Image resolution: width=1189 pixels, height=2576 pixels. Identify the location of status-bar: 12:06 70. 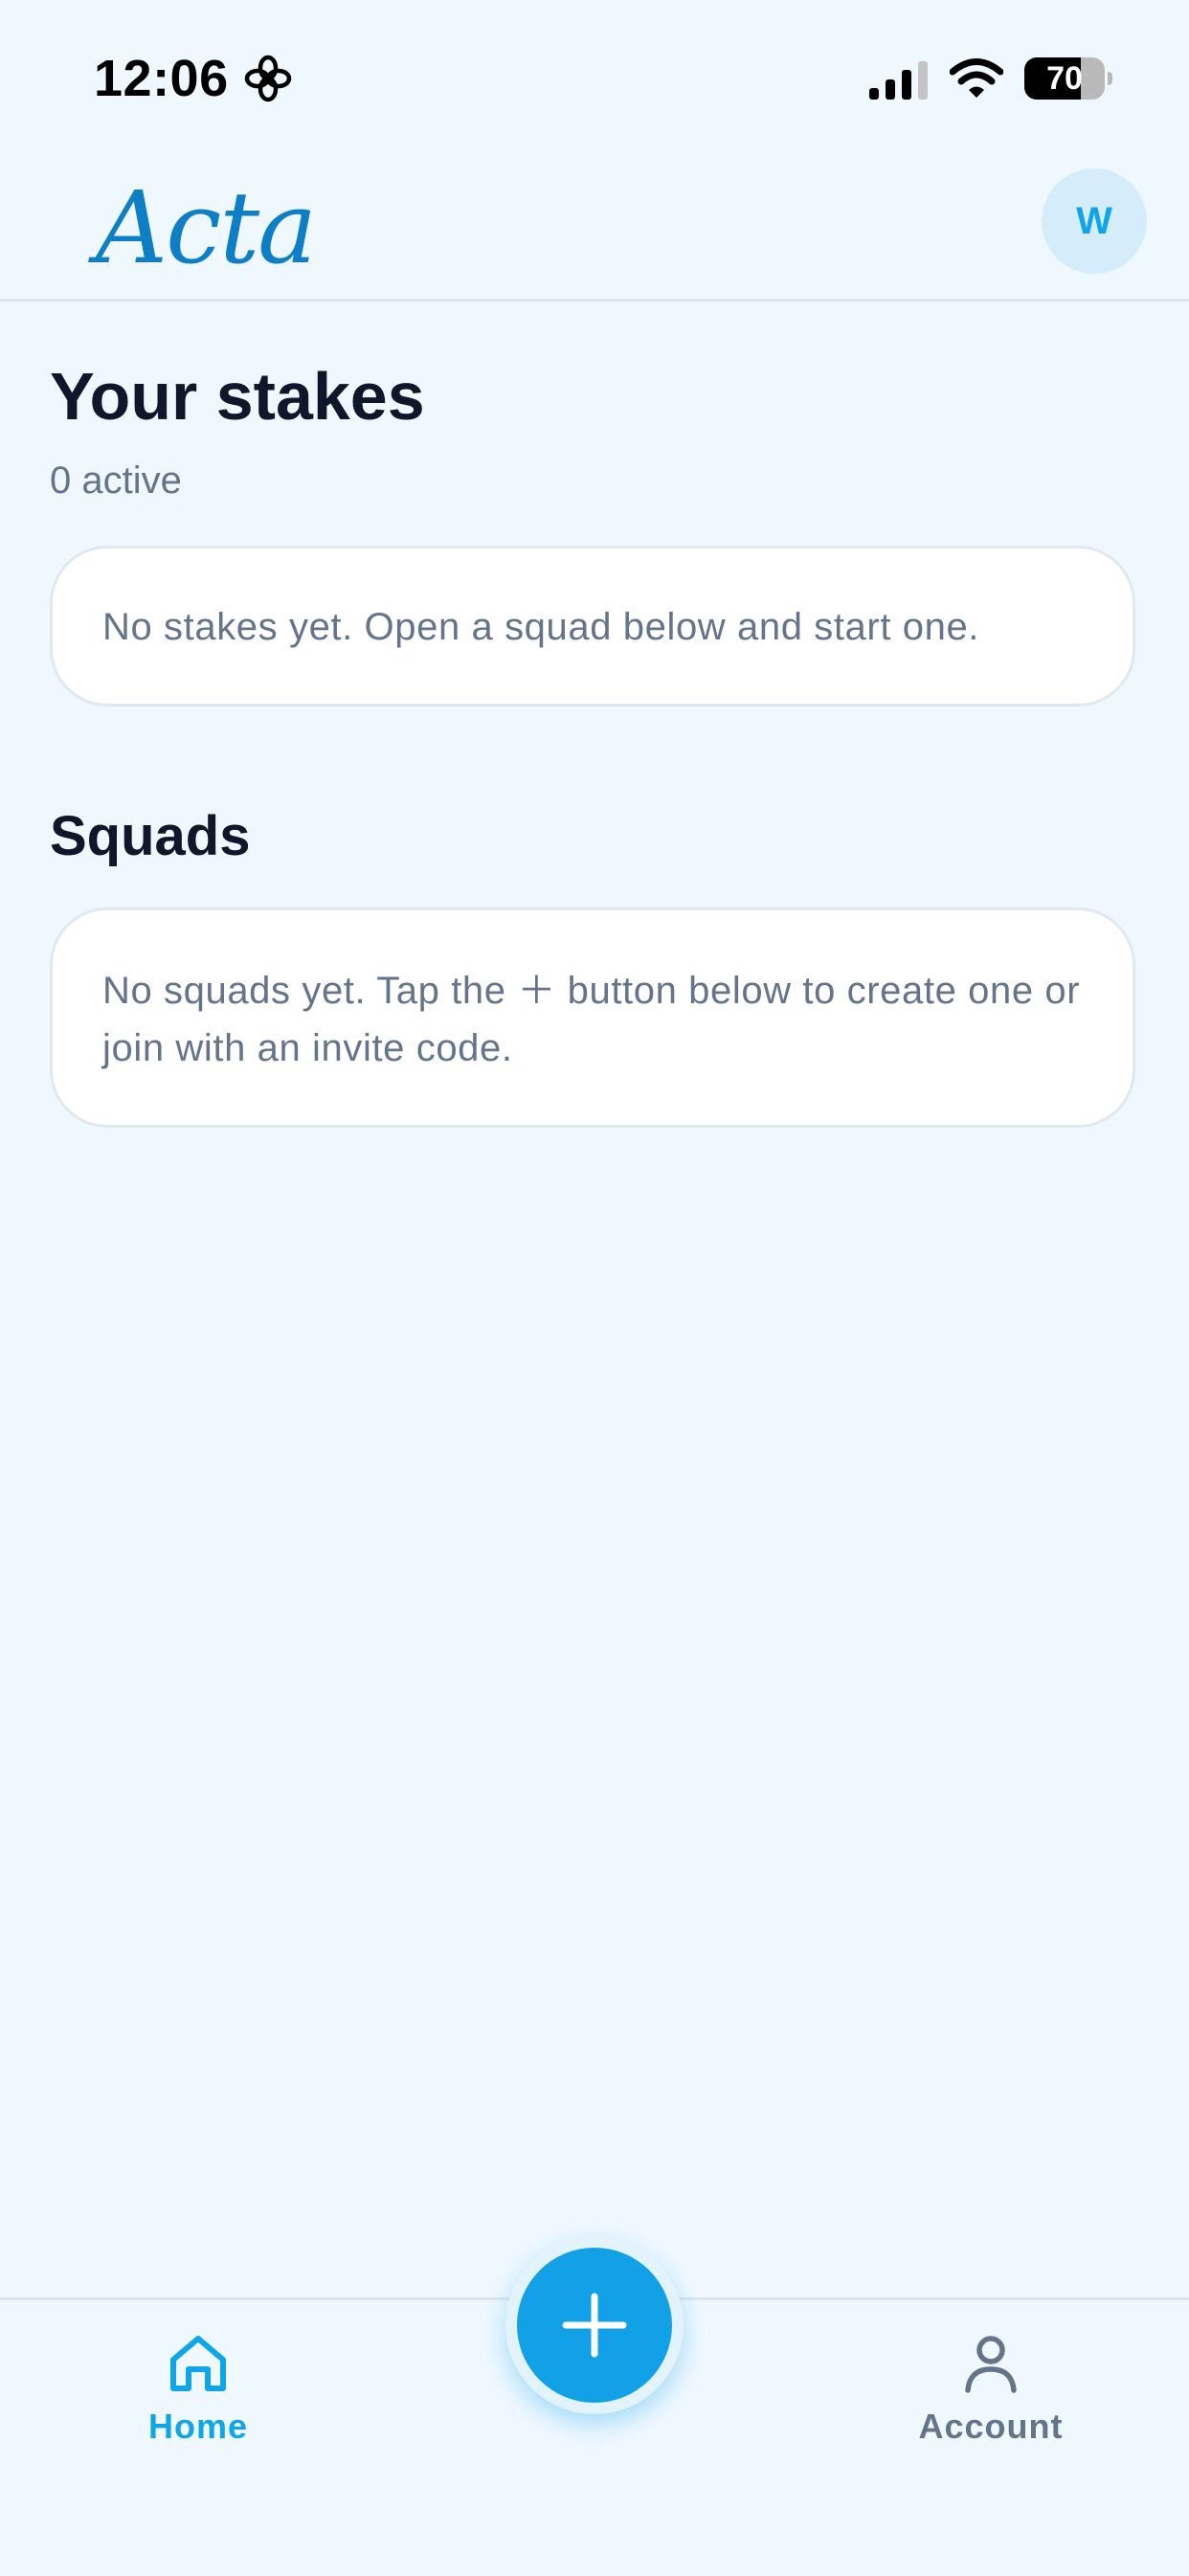
(594, 76).